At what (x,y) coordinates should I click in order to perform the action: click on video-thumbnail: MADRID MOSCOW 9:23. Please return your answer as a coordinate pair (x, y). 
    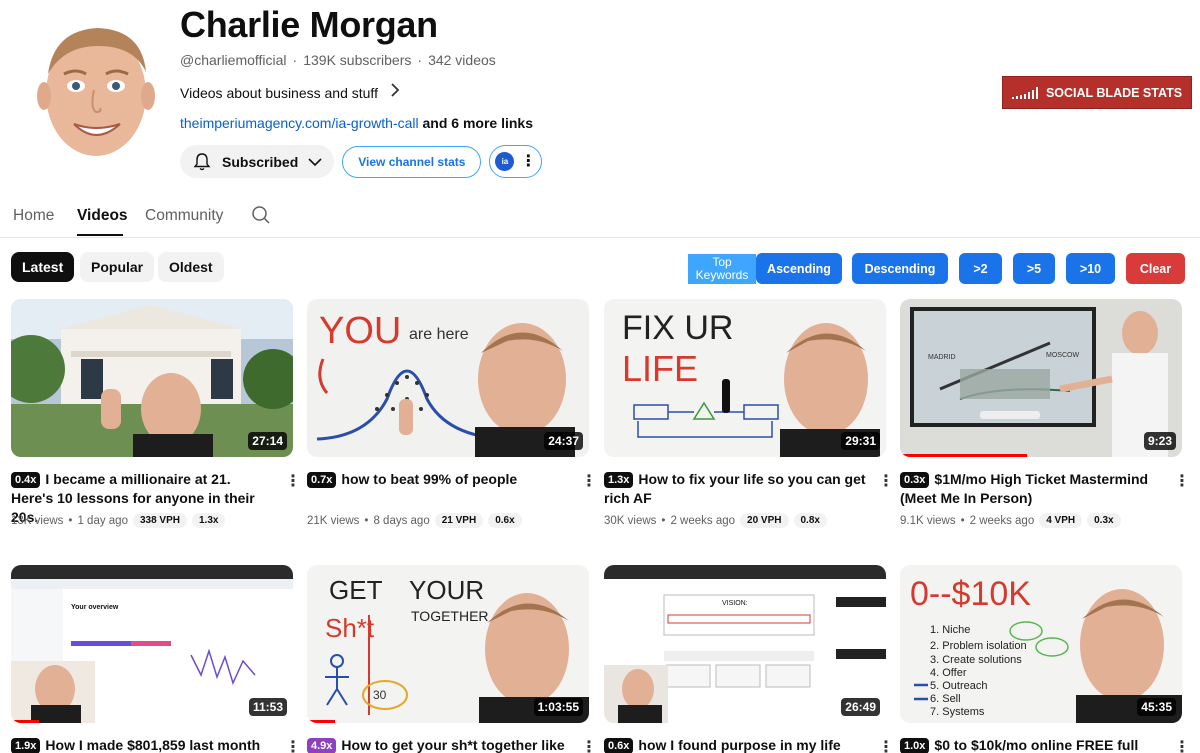
    Looking at the image, I should click on (1041, 378).